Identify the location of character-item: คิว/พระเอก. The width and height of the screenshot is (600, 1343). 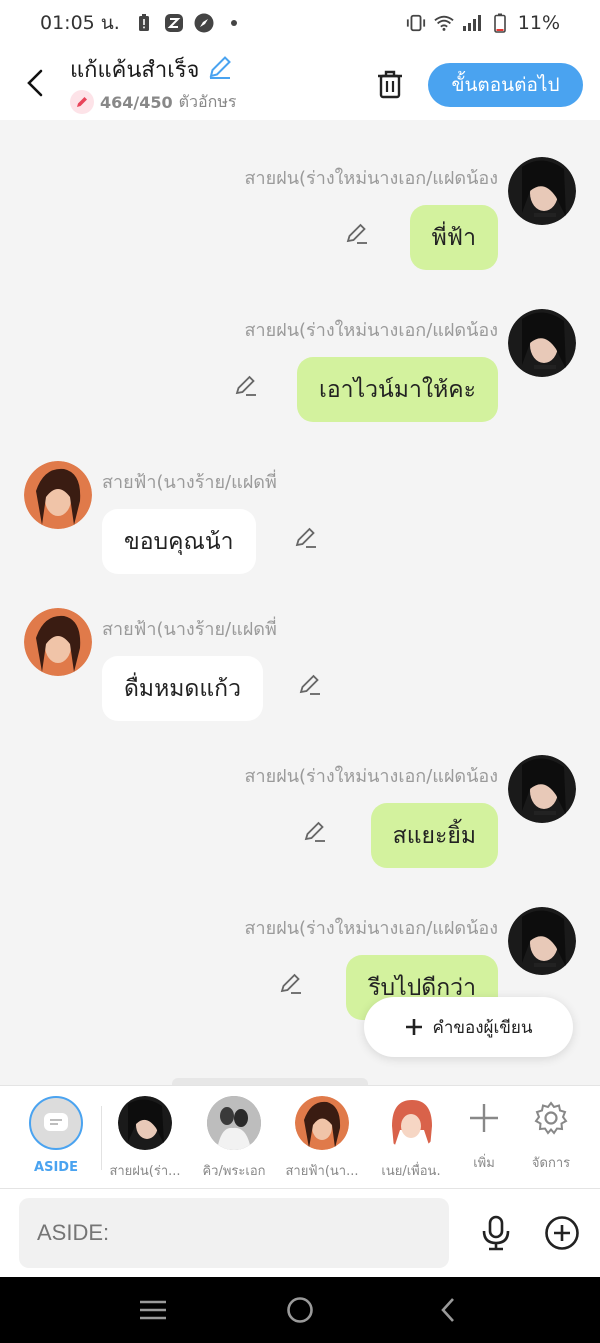
(234, 1138).